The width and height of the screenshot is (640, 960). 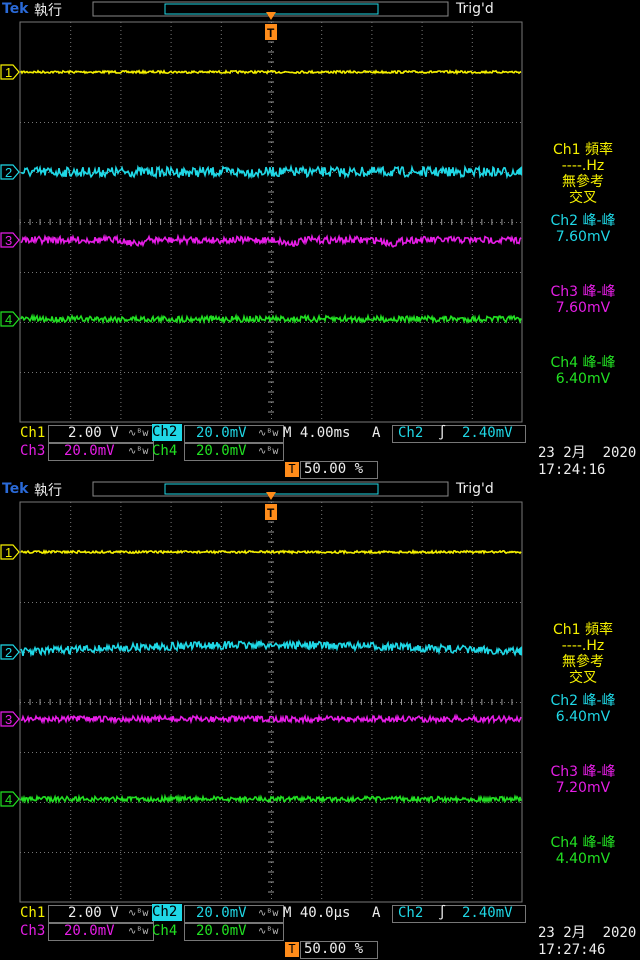 I want to click on ch3-marker-label: 3, so click(x=8, y=719).